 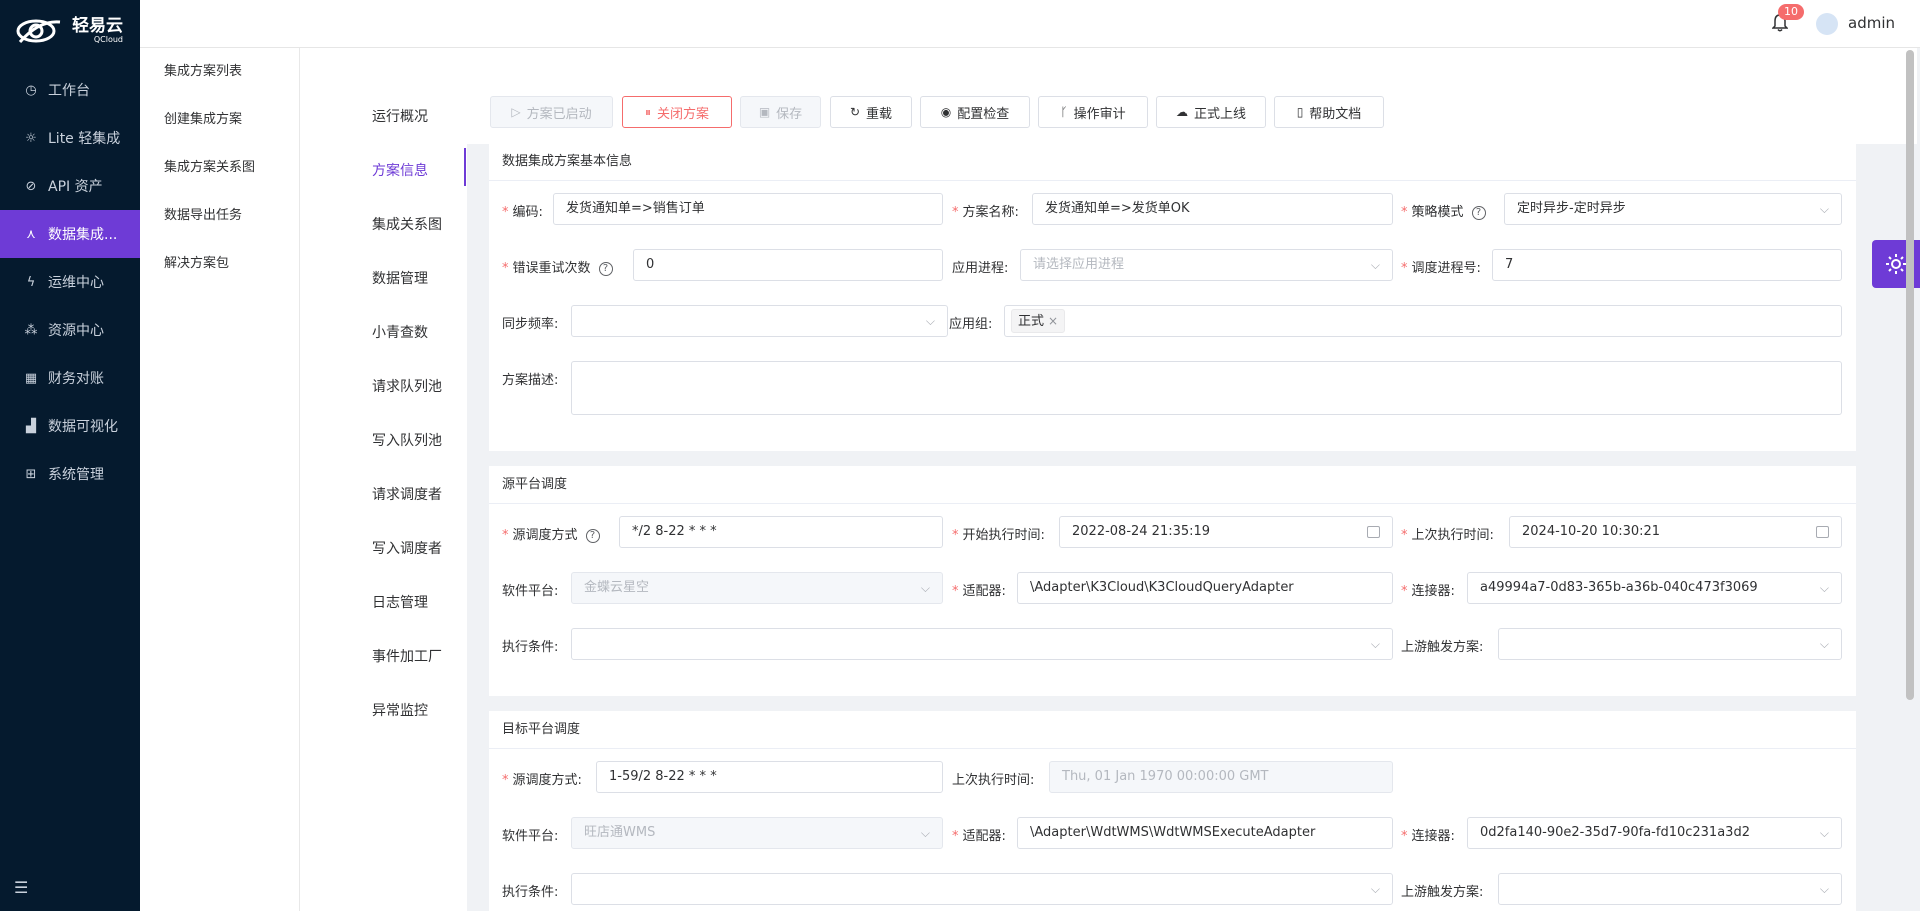 What do you see at coordinates (1423, 321) in the screenshot?
I see `app-group-select: 正式 ×` at bounding box center [1423, 321].